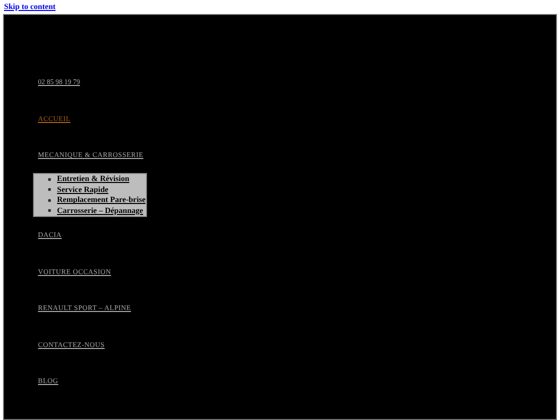 This screenshot has width=560, height=420. Describe the element at coordinates (93, 179) in the screenshot. I see `submenu-link: Entretien & Révision` at that location.